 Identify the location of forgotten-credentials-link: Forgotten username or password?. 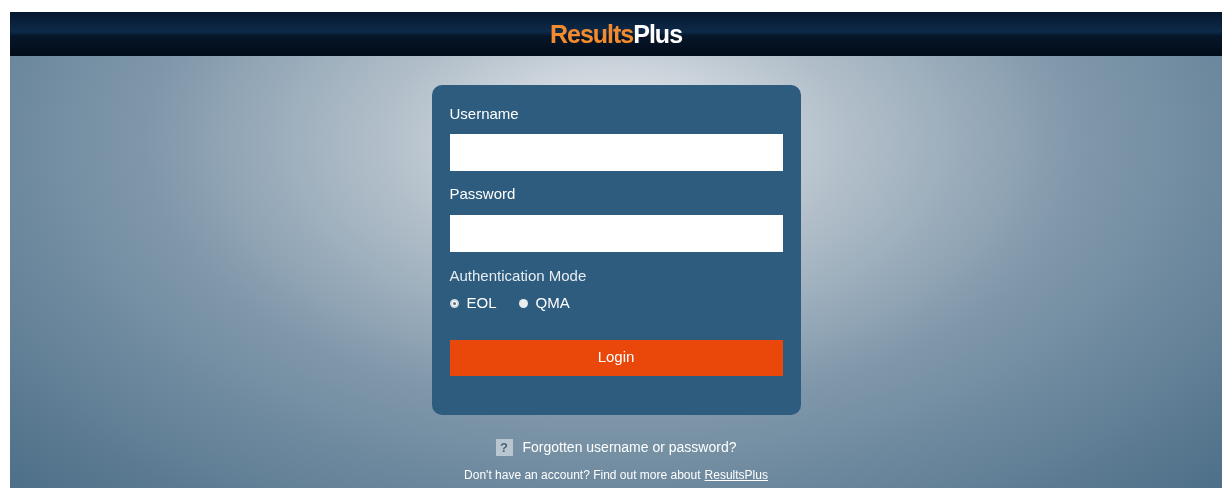
(629, 447).